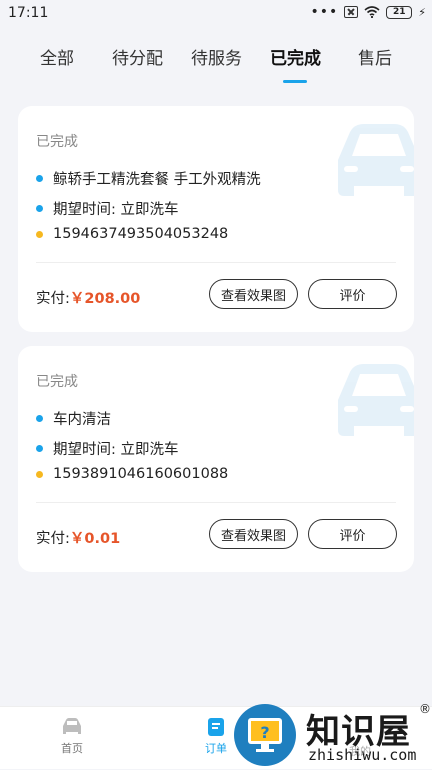 This screenshot has width=432, height=770. I want to click on service-row: 车内清洁, so click(73, 418).